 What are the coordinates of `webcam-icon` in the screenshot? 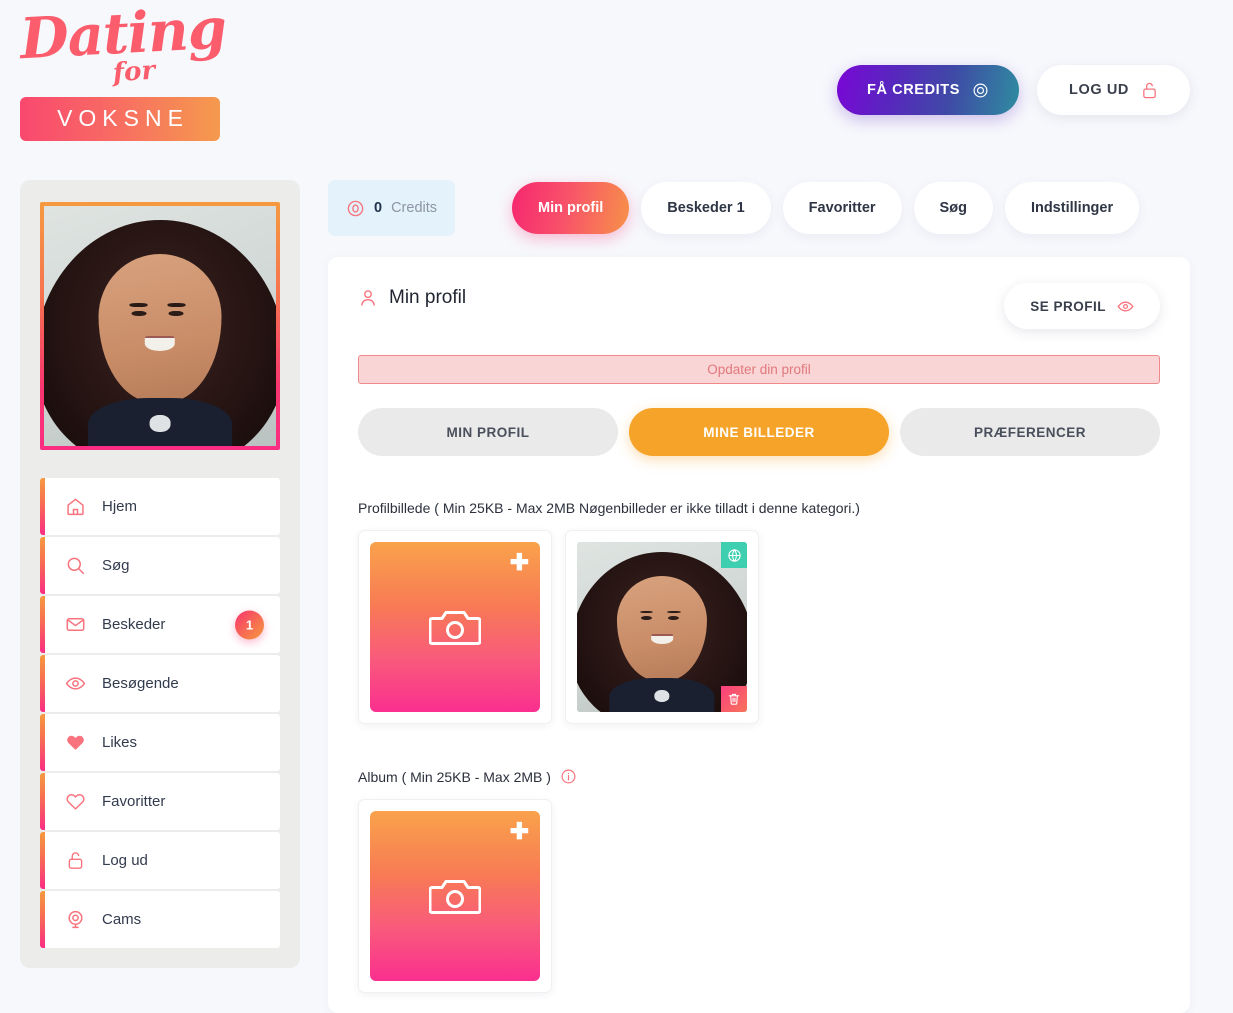 It's located at (75, 920).